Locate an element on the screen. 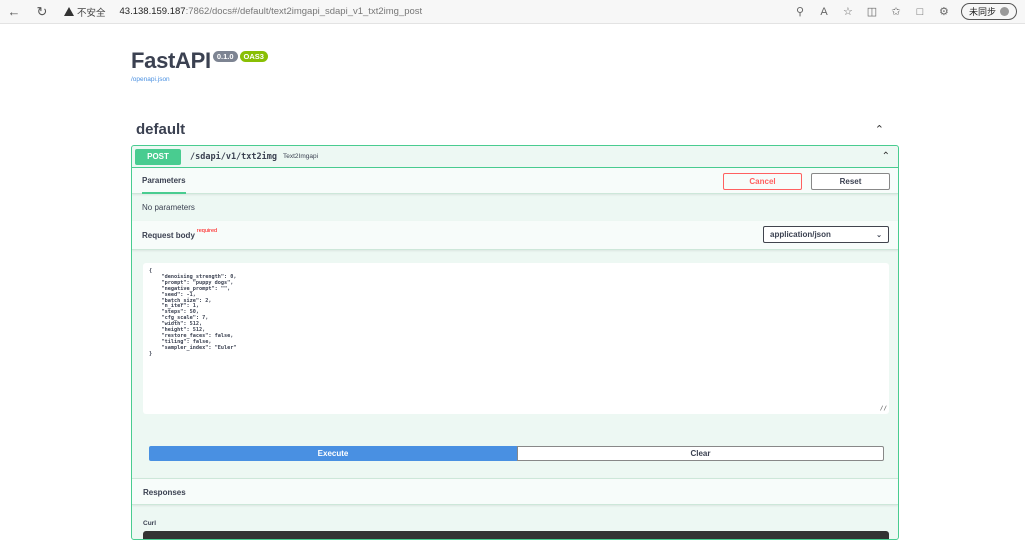  resize-handle-icon: ∕∕ is located at coordinates (883, 409).